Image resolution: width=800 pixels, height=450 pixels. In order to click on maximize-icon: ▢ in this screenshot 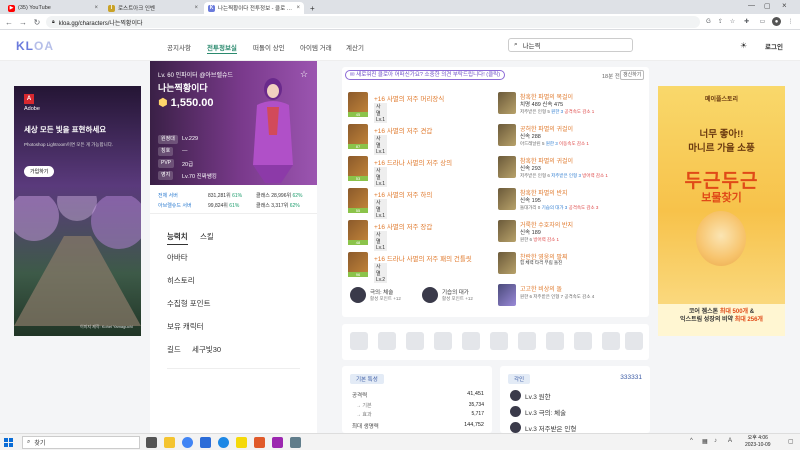, I will do `click(767, 6)`.